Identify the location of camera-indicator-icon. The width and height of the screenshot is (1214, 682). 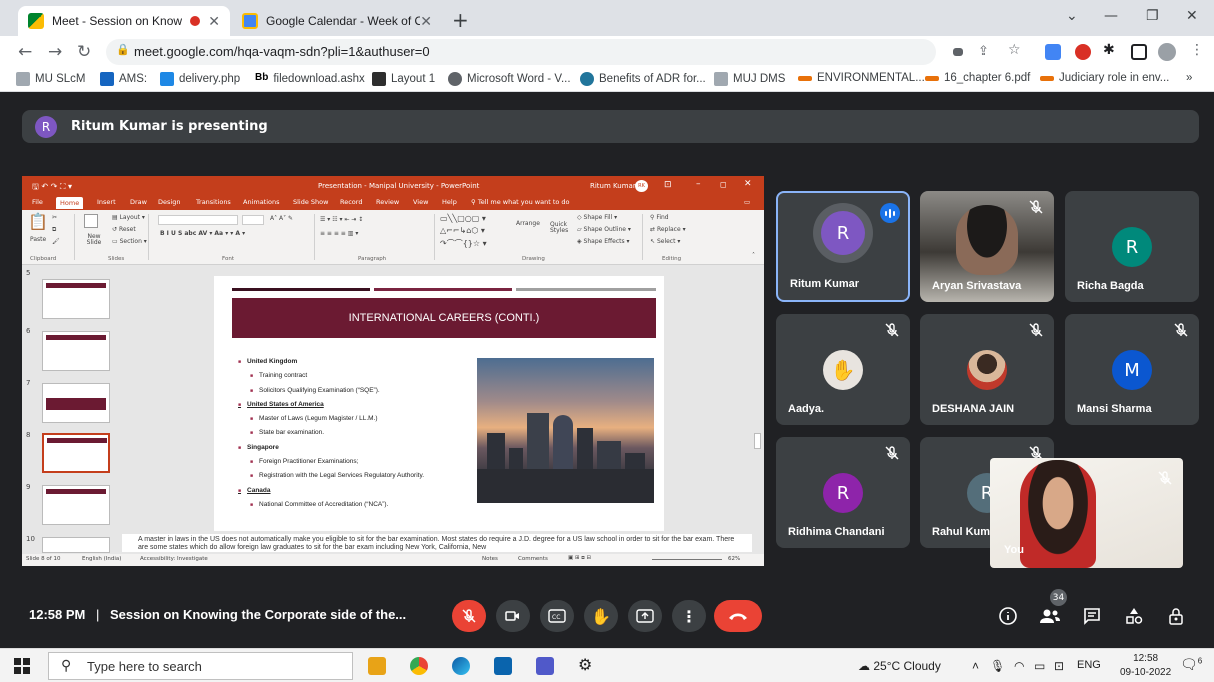
(958, 52).